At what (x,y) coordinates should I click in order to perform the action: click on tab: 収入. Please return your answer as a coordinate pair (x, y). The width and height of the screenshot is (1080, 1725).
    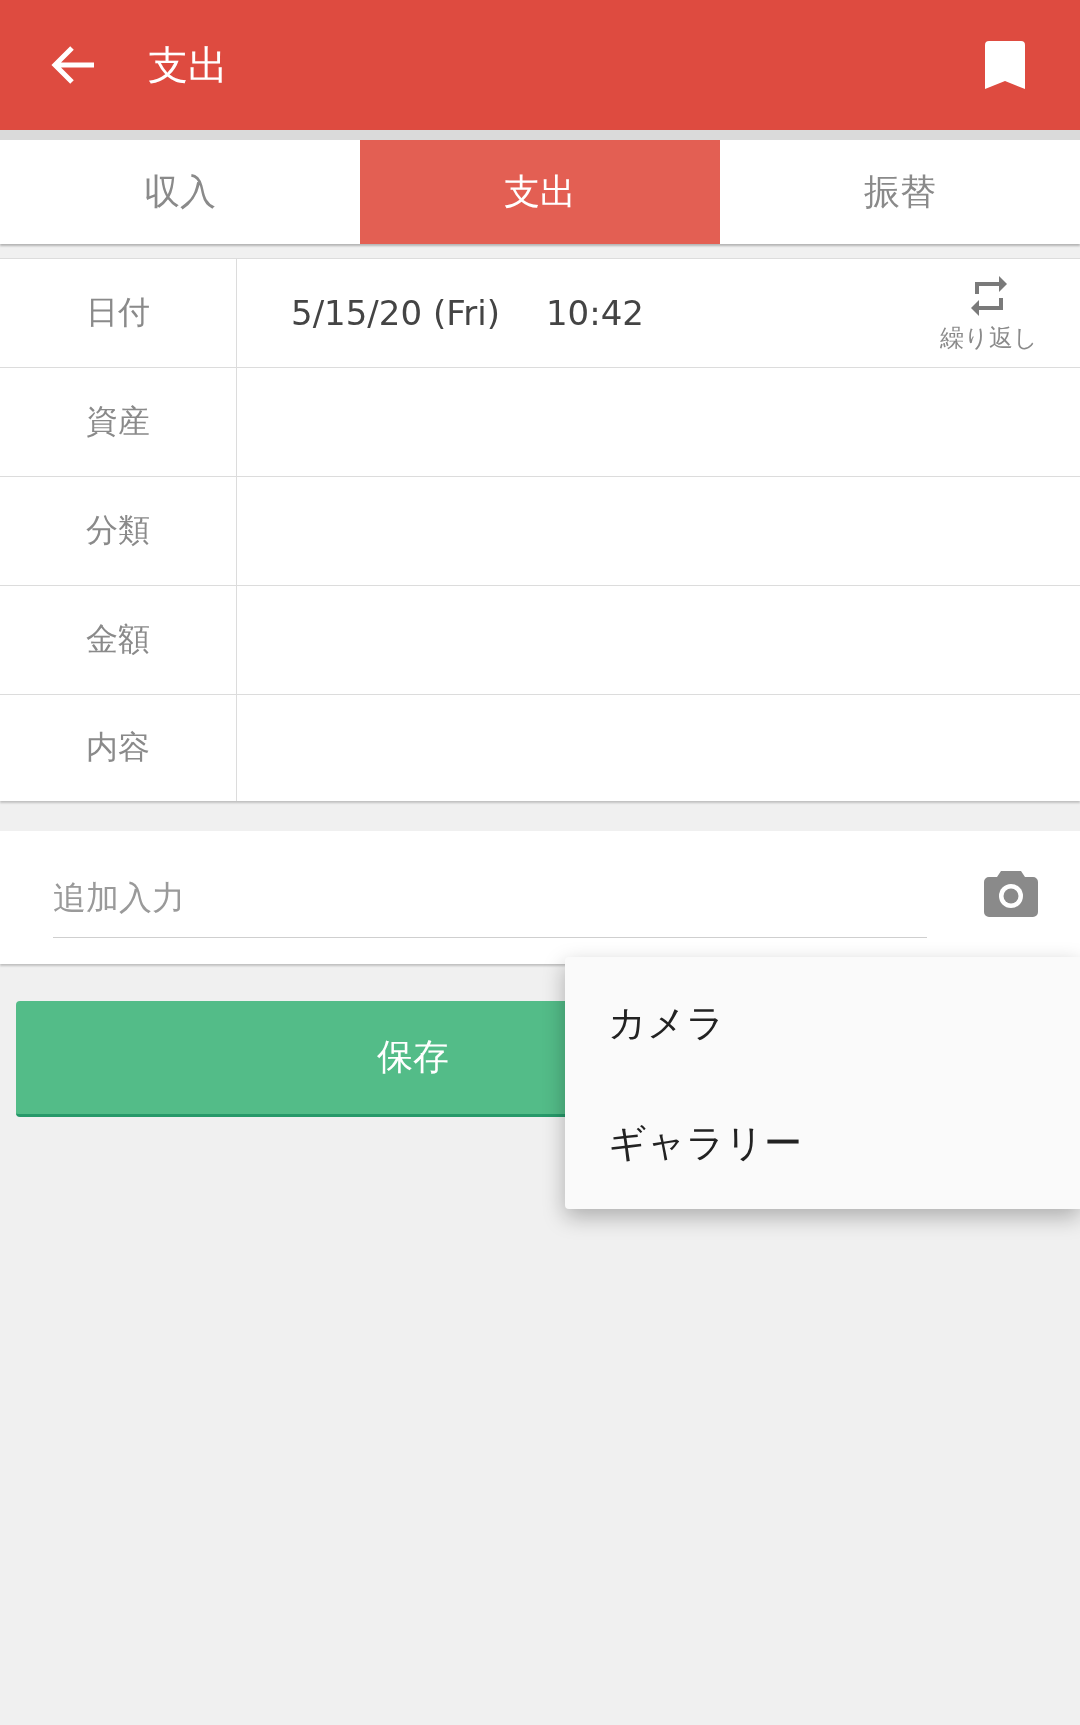
    Looking at the image, I should click on (180, 192).